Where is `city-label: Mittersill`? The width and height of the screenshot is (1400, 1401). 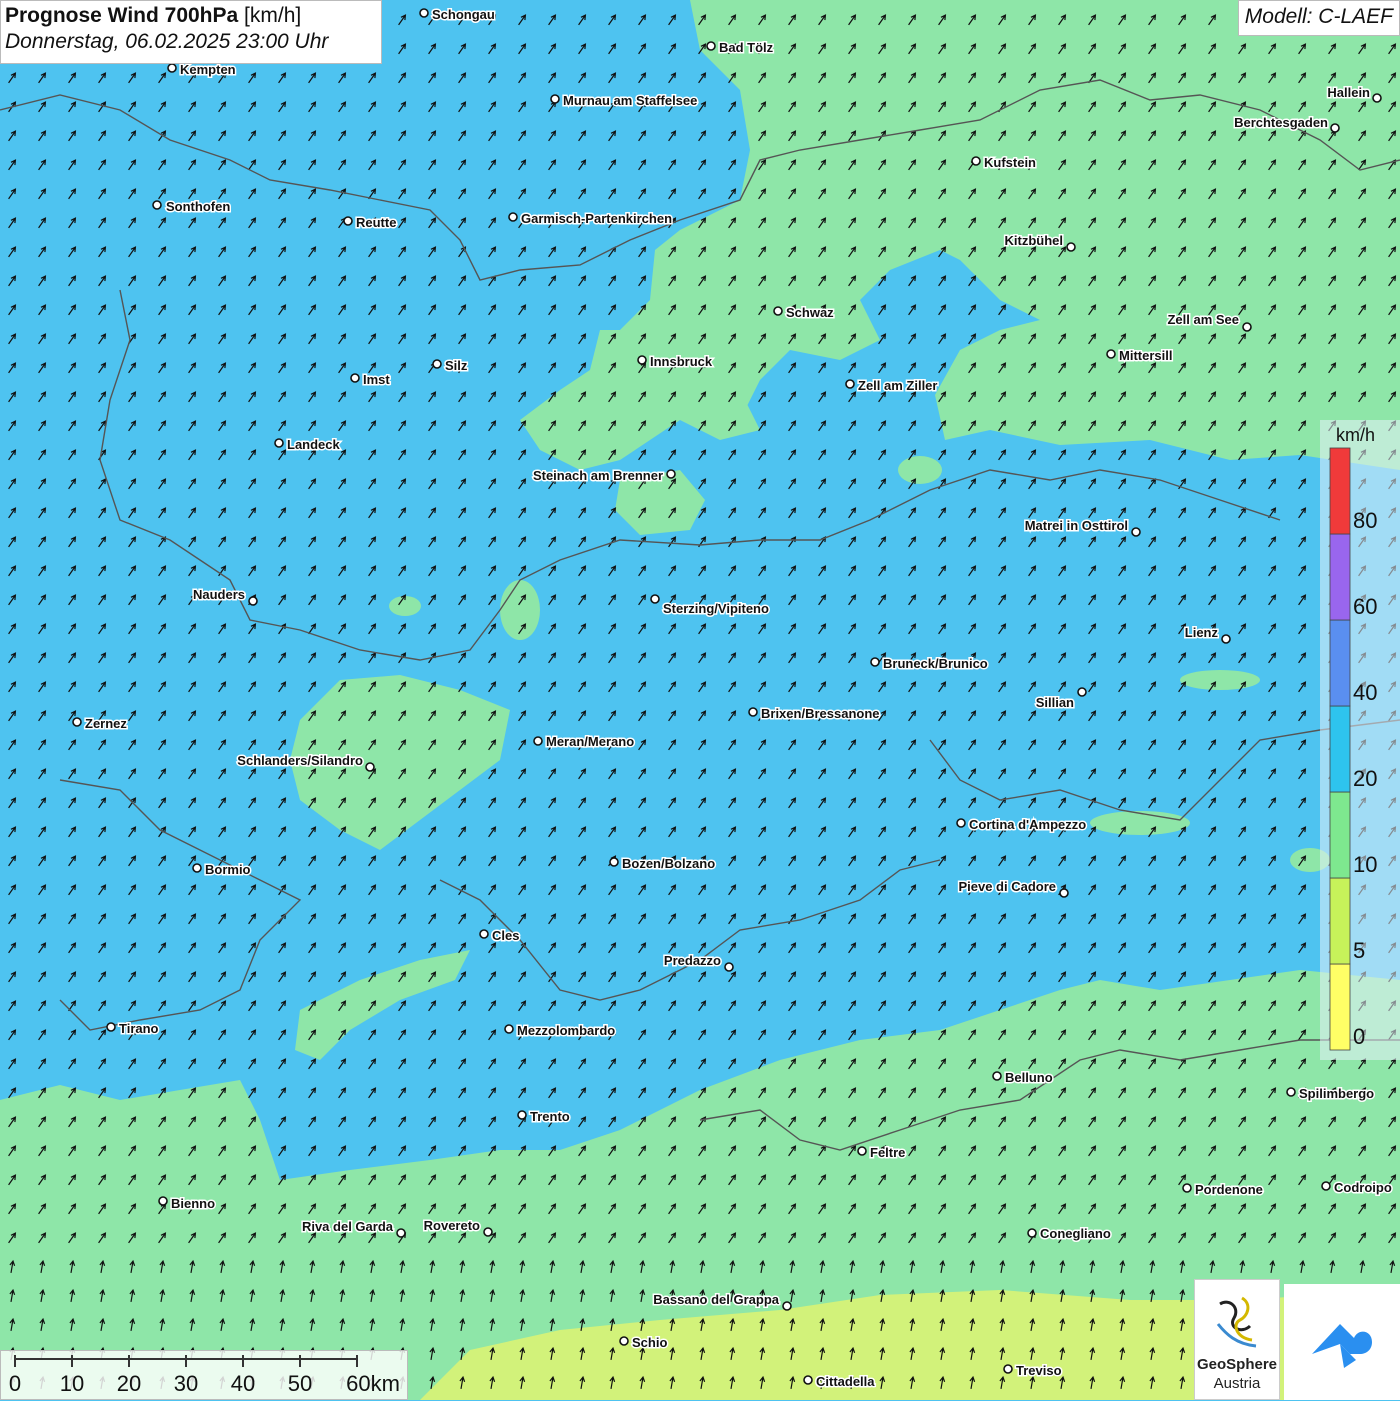
city-label: Mittersill is located at coordinates (1145, 355).